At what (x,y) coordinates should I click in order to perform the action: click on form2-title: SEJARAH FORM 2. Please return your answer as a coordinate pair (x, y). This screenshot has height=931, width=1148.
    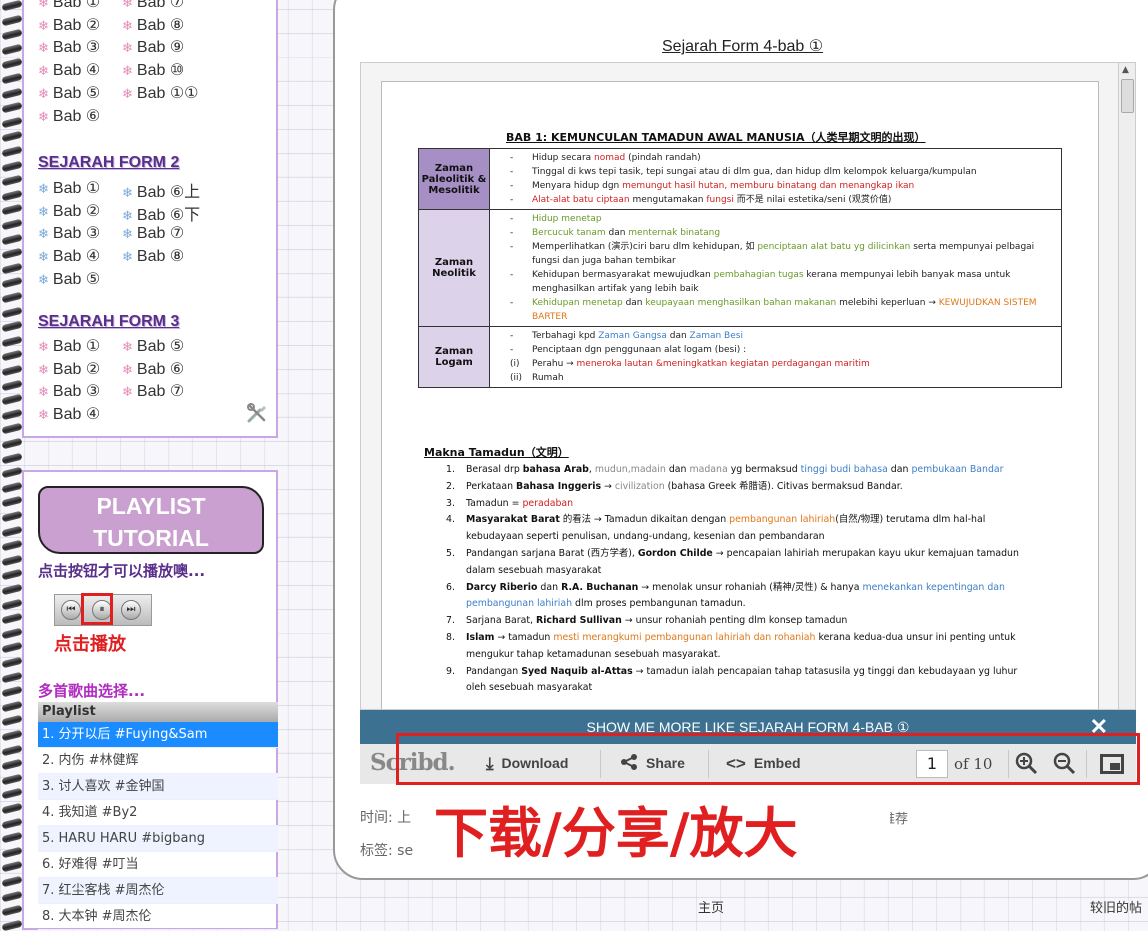
    Looking at the image, I should click on (109, 162).